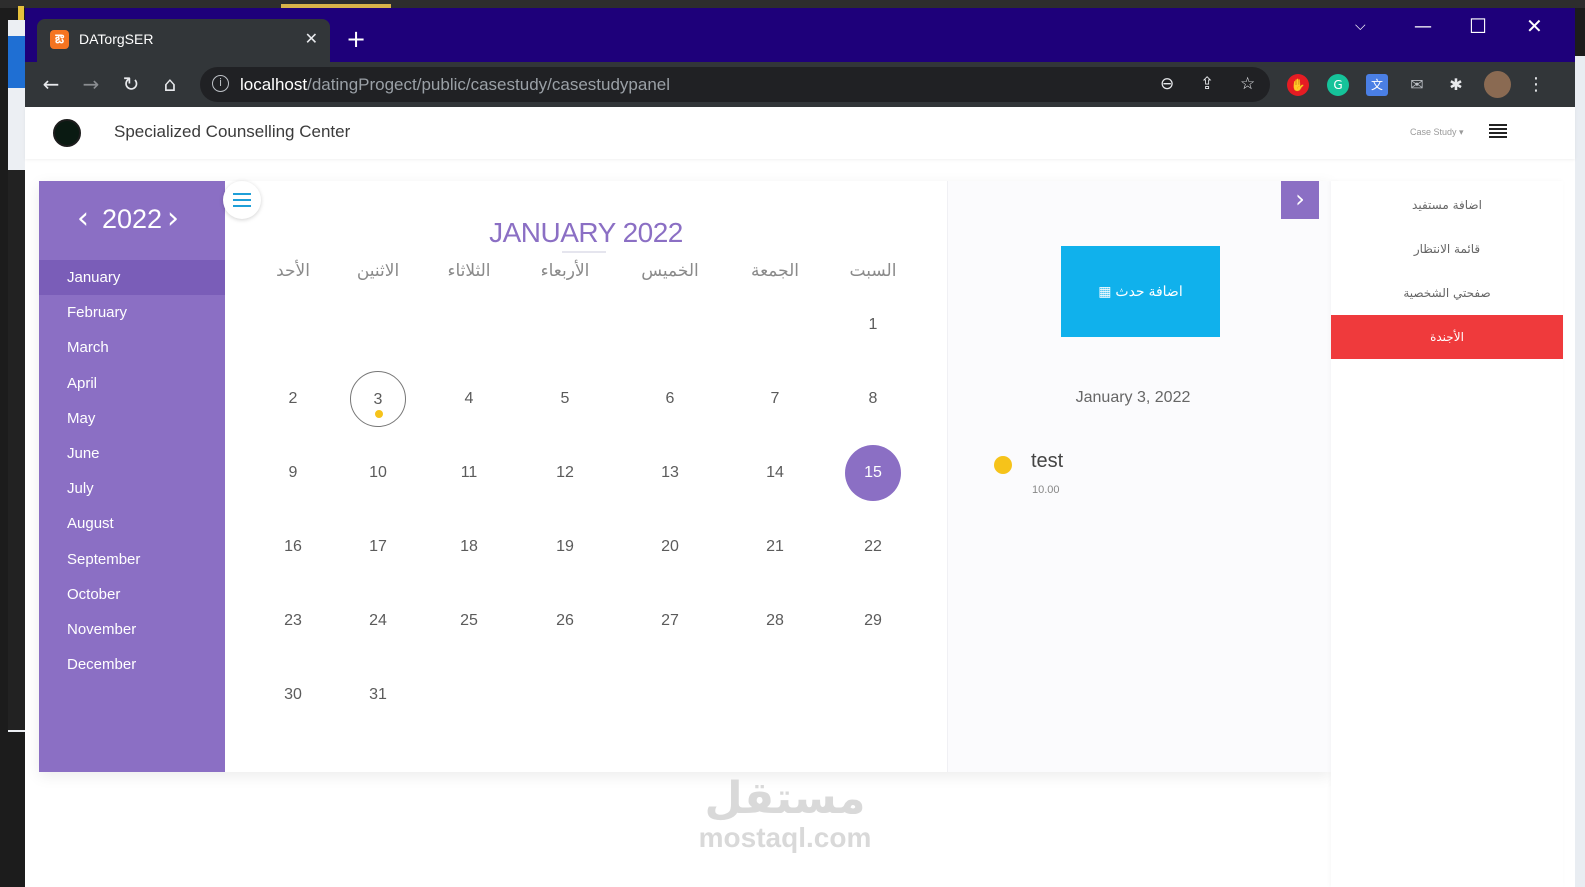 The height and width of the screenshot is (887, 1585). I want to click on forward-icon: →, so click(91, 84).